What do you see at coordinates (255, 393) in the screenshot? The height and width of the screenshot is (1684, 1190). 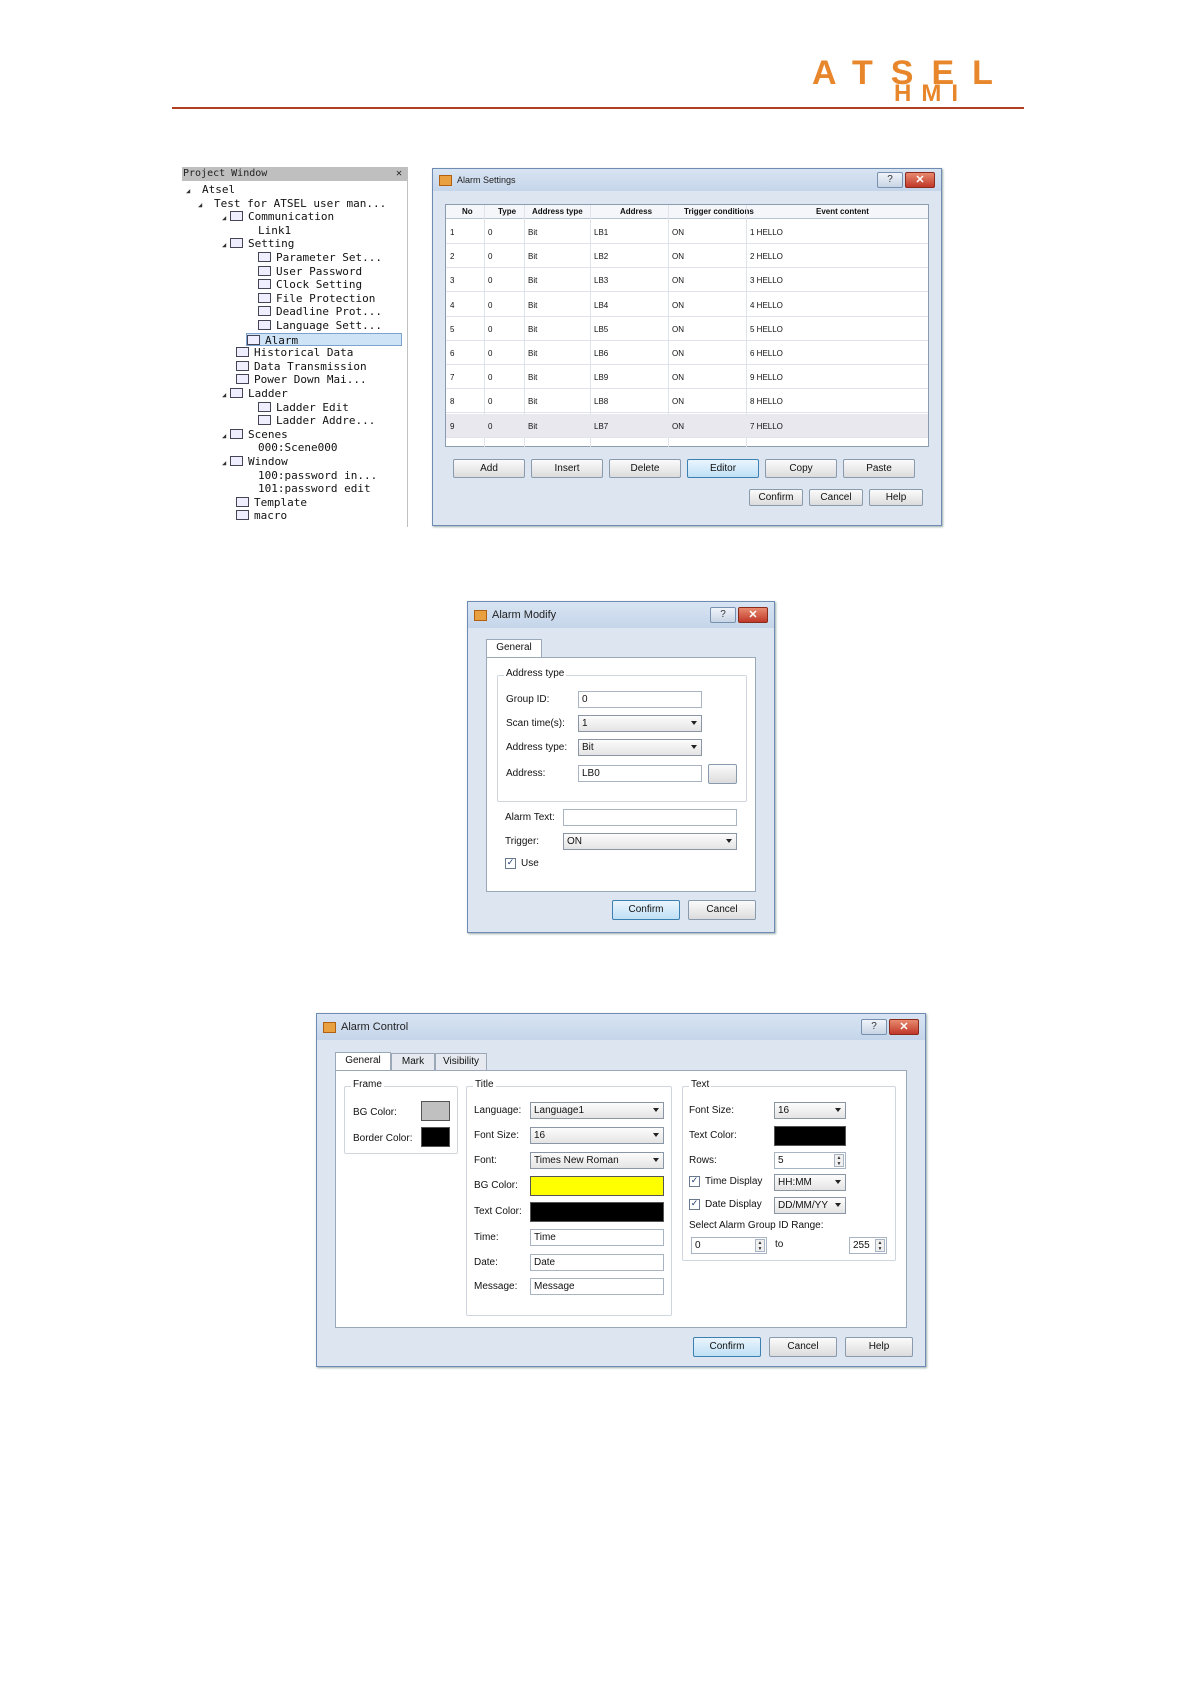 I see `tree-item: ◢ Ladder` at bounding box center [255, 393].